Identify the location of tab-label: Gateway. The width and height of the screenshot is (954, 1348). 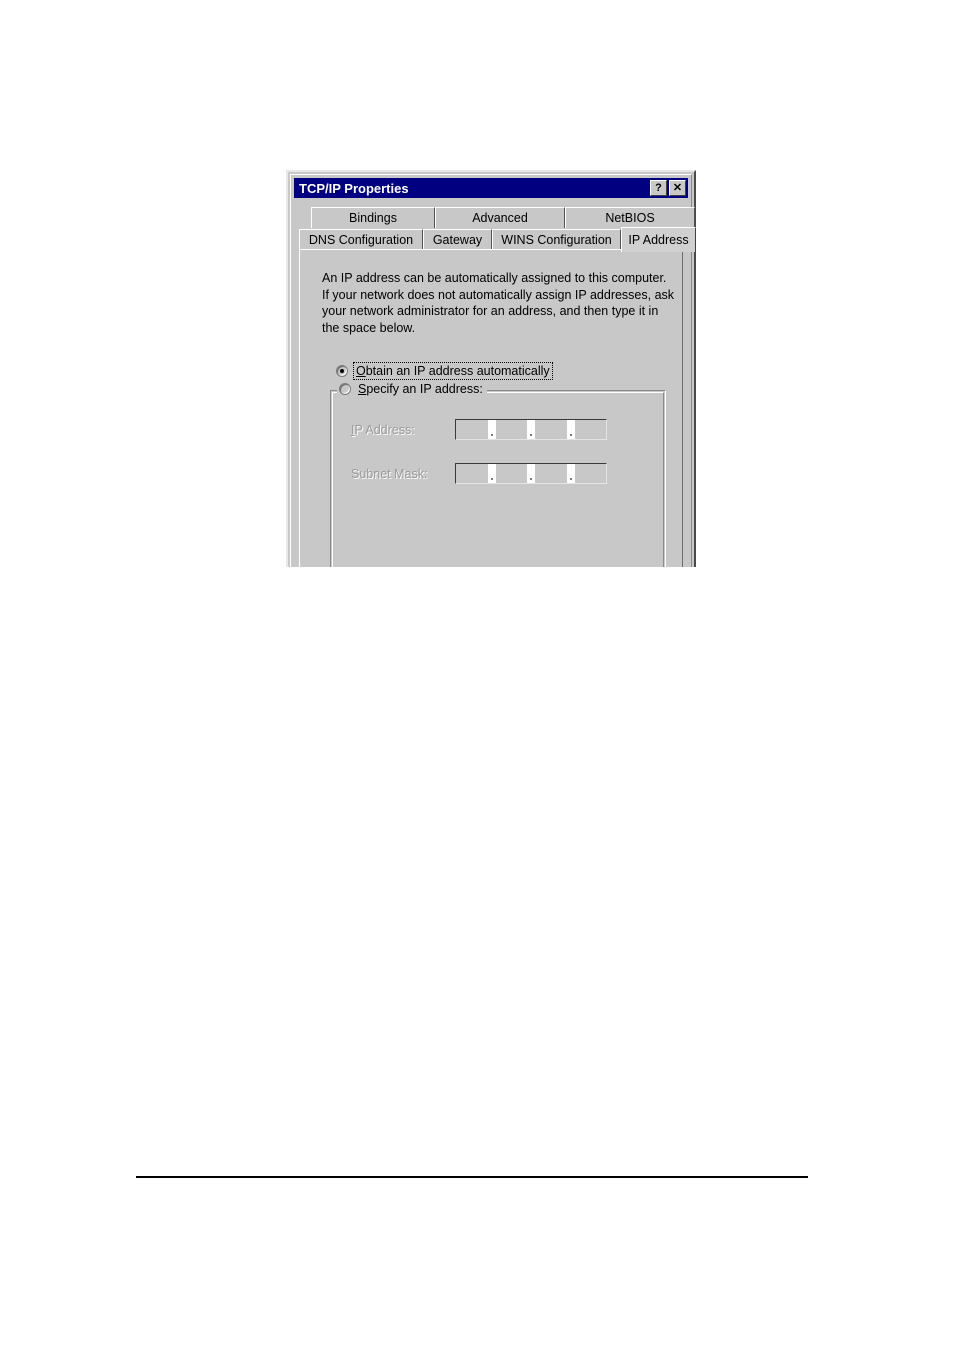
(457, 240).